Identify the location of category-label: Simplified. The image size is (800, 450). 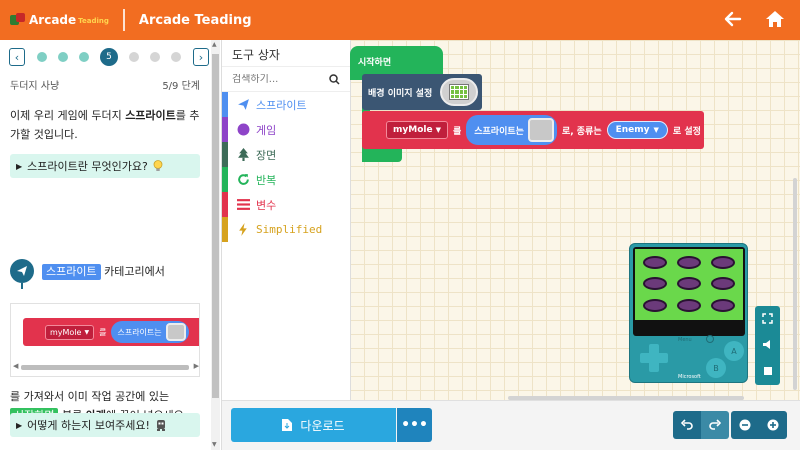
(289, 229).